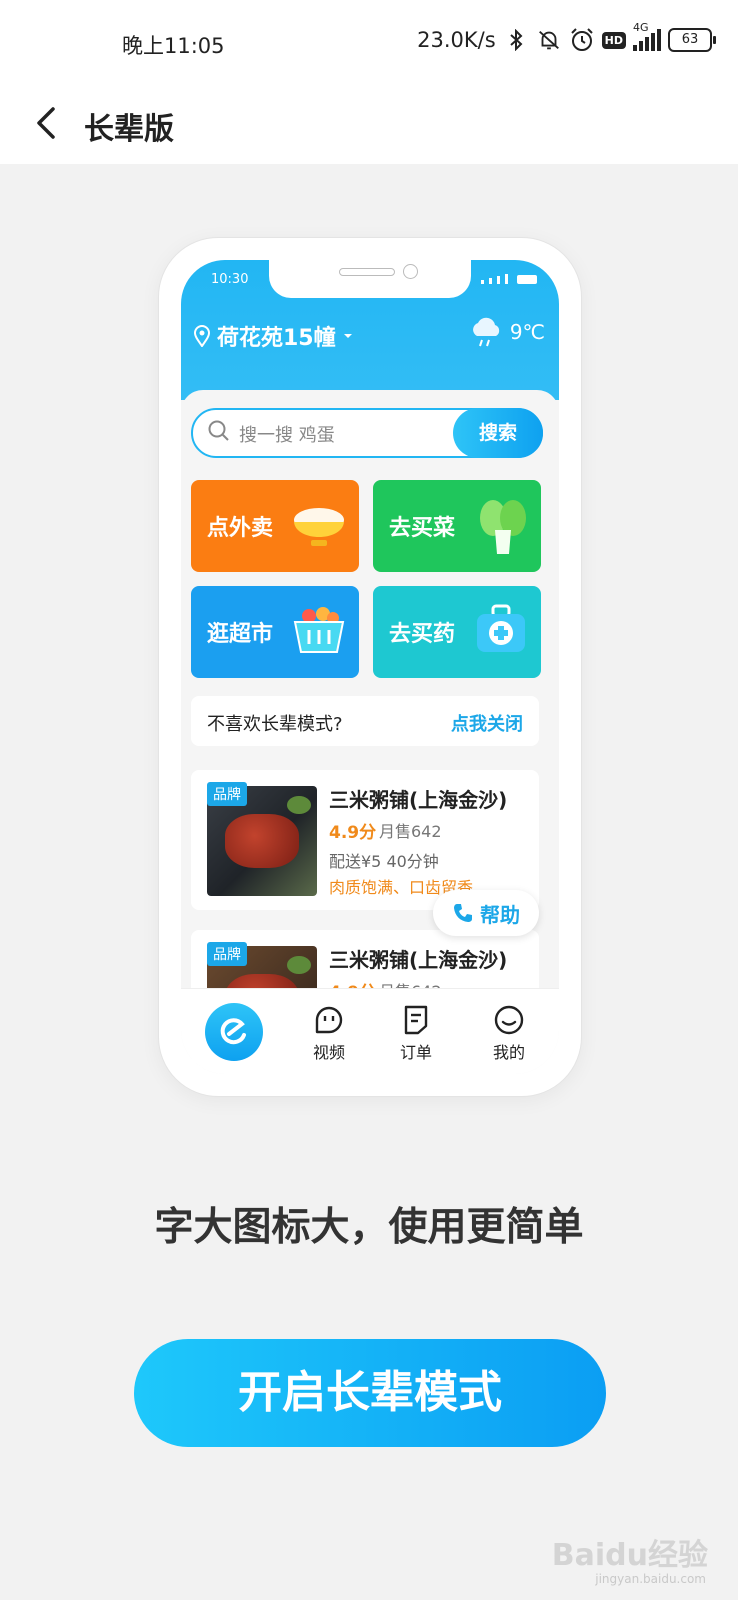  What do you see at coordinates (692, 40) in the screenshot?
I see `battery-icon: 63` at bounding box center [692, 40].